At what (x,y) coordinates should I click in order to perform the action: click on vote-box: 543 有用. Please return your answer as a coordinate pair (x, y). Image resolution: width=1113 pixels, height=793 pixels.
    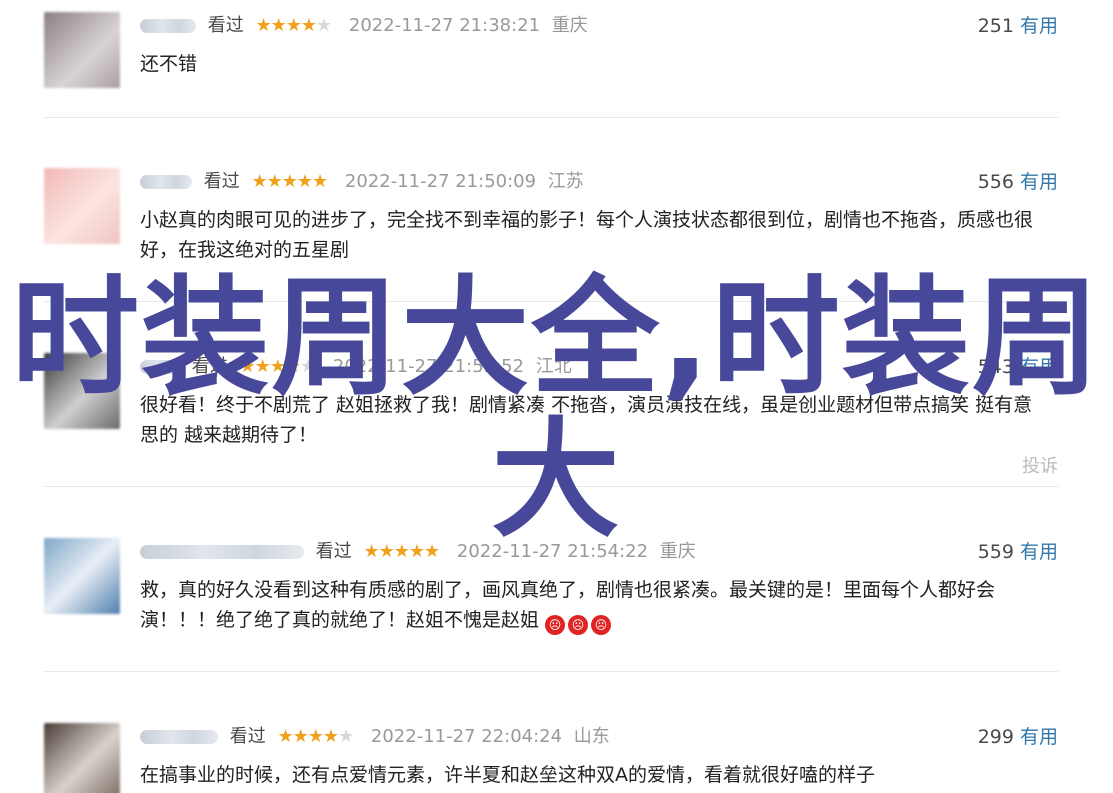
    Looking at the image, I should click on (1018, 367).